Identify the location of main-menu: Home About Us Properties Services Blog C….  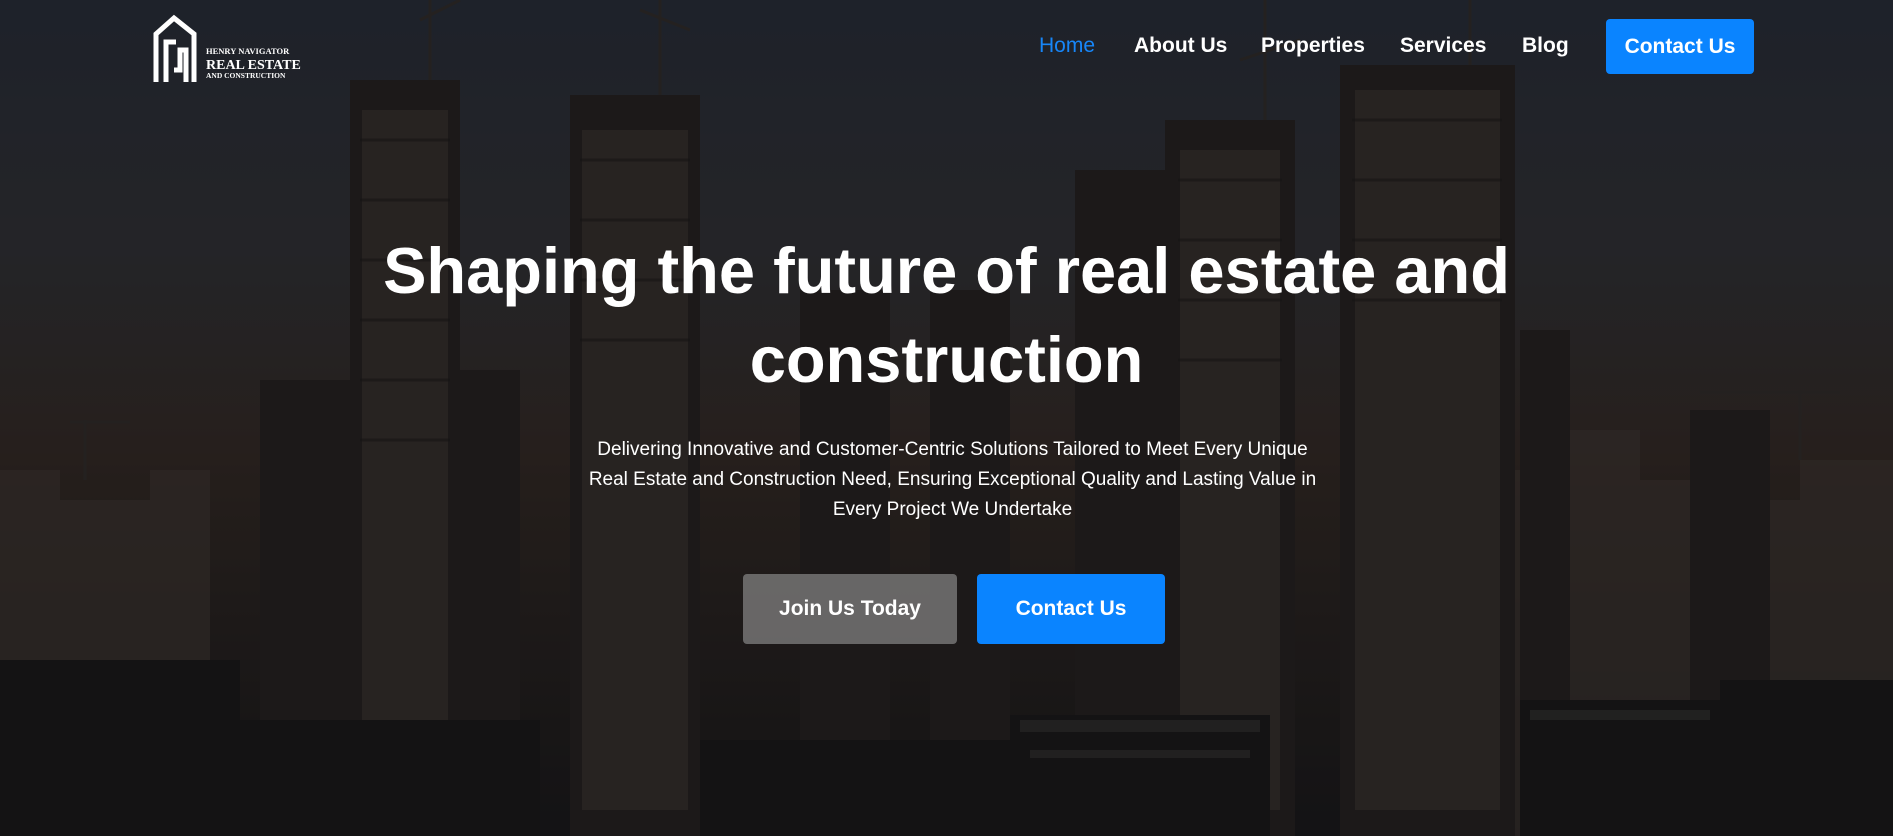
(946, 48).